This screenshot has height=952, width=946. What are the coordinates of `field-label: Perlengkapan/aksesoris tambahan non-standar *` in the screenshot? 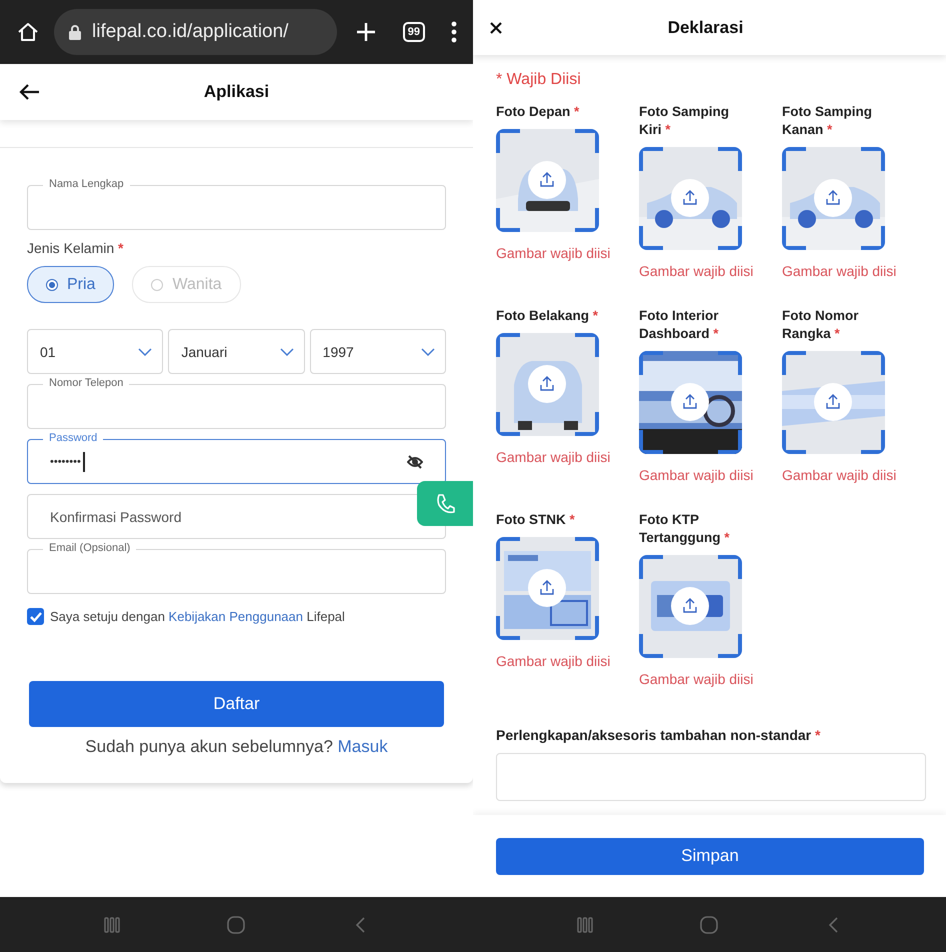 It's located at (658, 735).